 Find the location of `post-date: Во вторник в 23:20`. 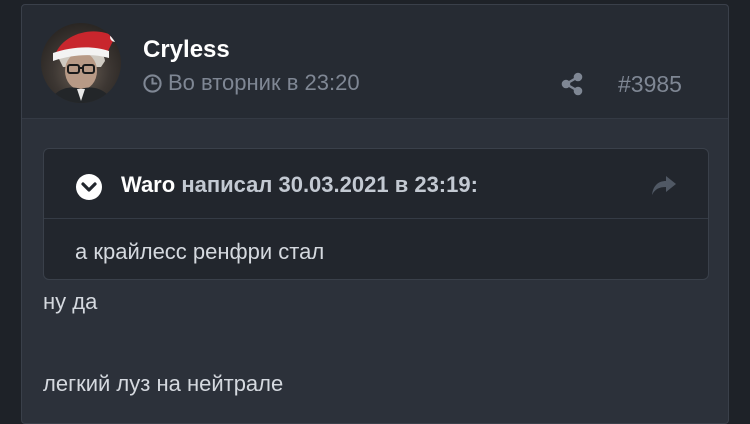

post-date: Во вторник в 23:20 is located at coordinates (251, 83).